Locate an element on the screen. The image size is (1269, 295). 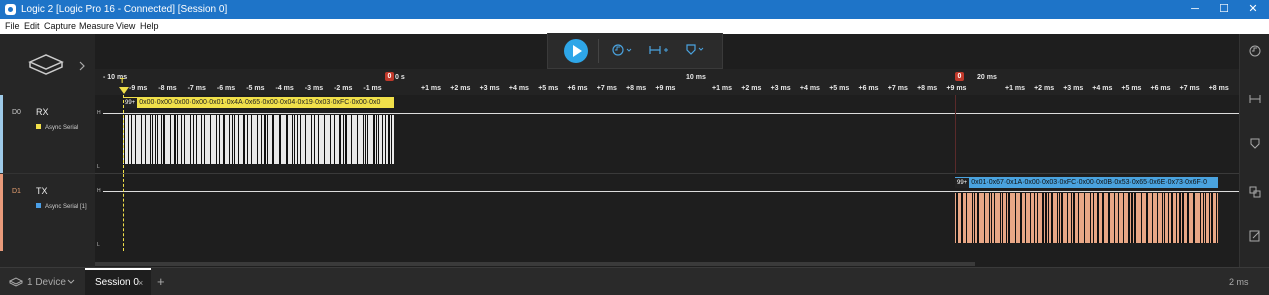
chevron-right-icon is located at coordinates (82, 66).